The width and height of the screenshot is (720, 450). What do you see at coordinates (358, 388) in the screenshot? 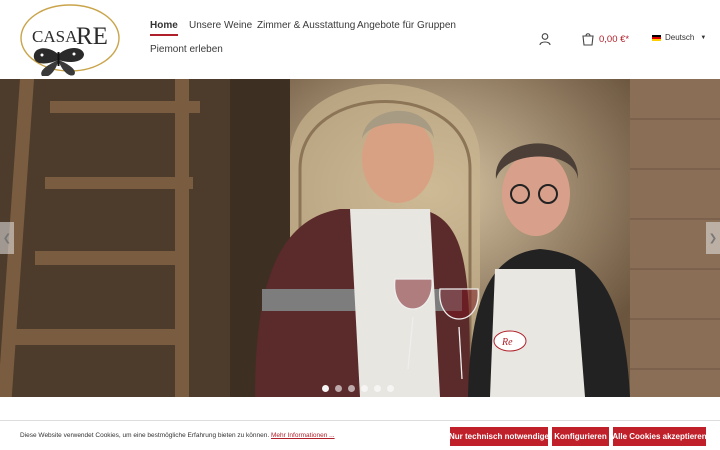
I see `slider-dots` at bounding box center [358, 388].